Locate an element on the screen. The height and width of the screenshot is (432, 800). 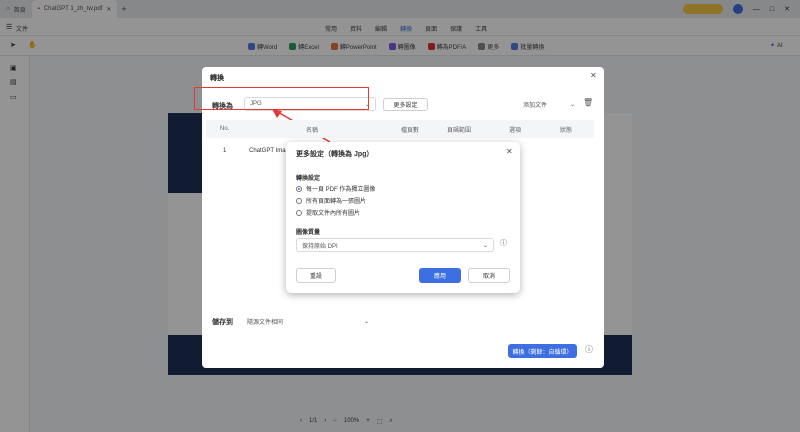
col-no: No. is located at coordinates (225, 129).